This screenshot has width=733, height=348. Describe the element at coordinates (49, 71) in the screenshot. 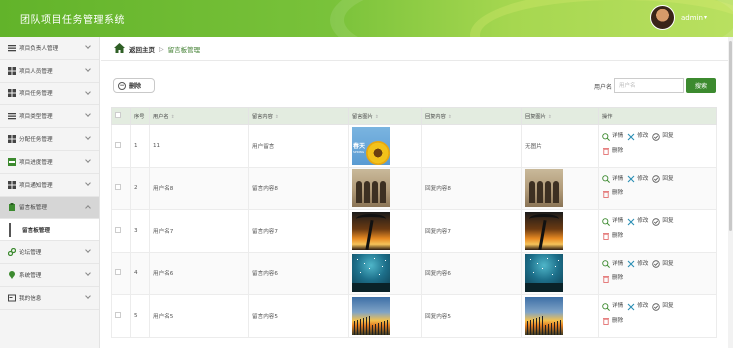

I see `sidebar-item: 项目人员管理` at that location.